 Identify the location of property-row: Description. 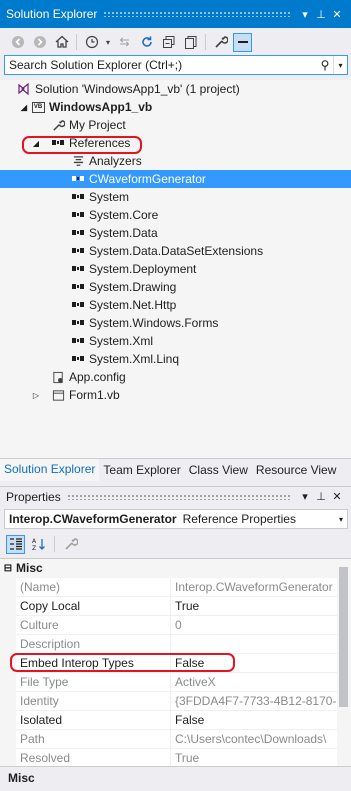
(168, 644).